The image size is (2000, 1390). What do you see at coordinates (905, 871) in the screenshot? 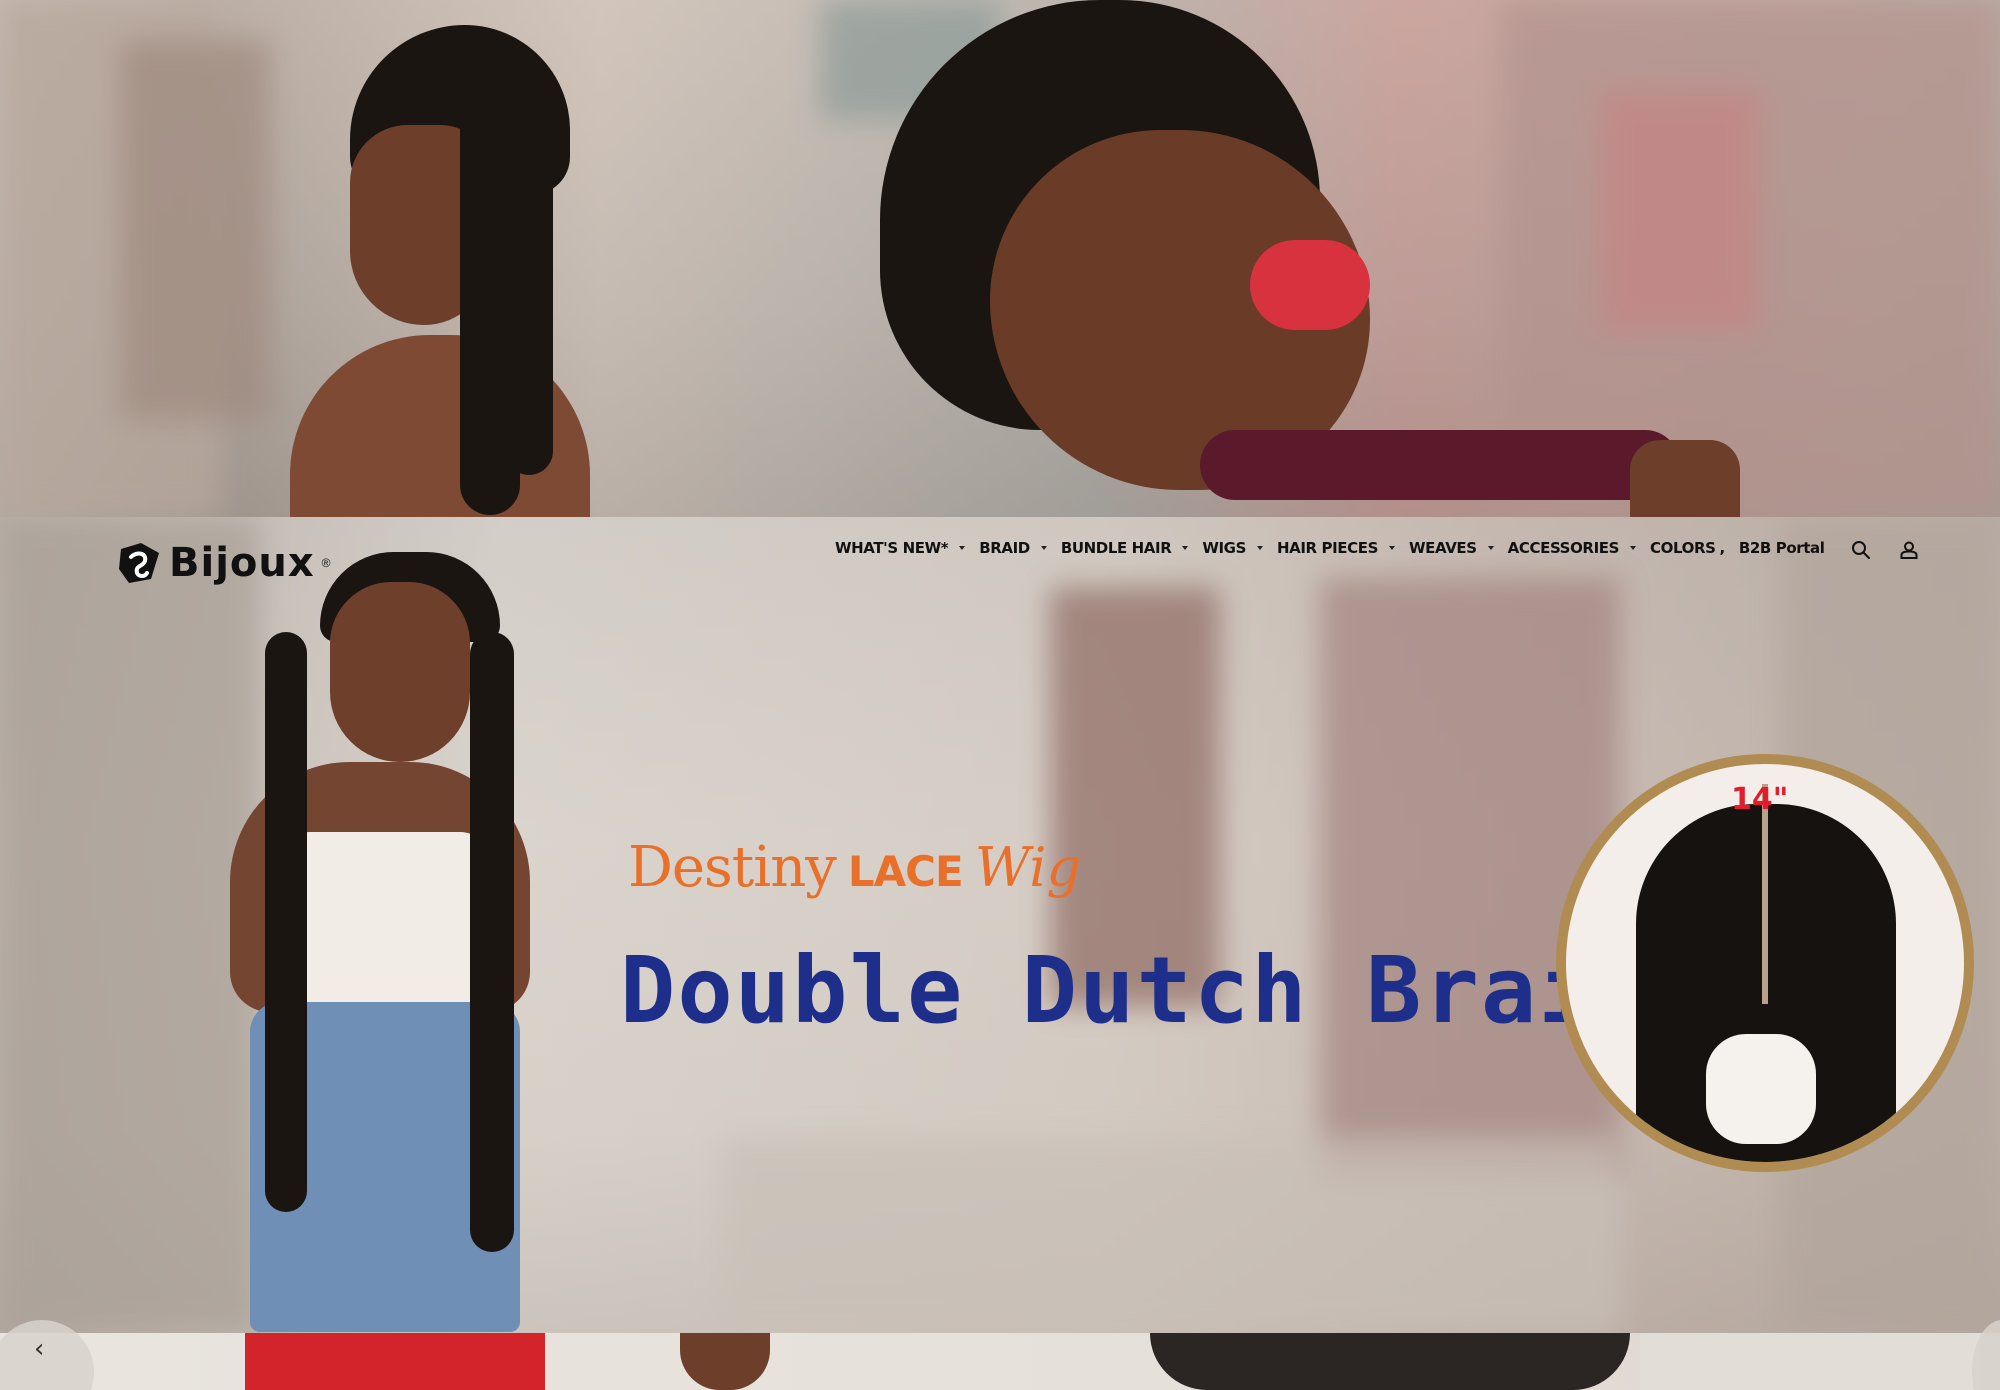
I see `brand-lace: LACE` at bounding box center [905, 871].